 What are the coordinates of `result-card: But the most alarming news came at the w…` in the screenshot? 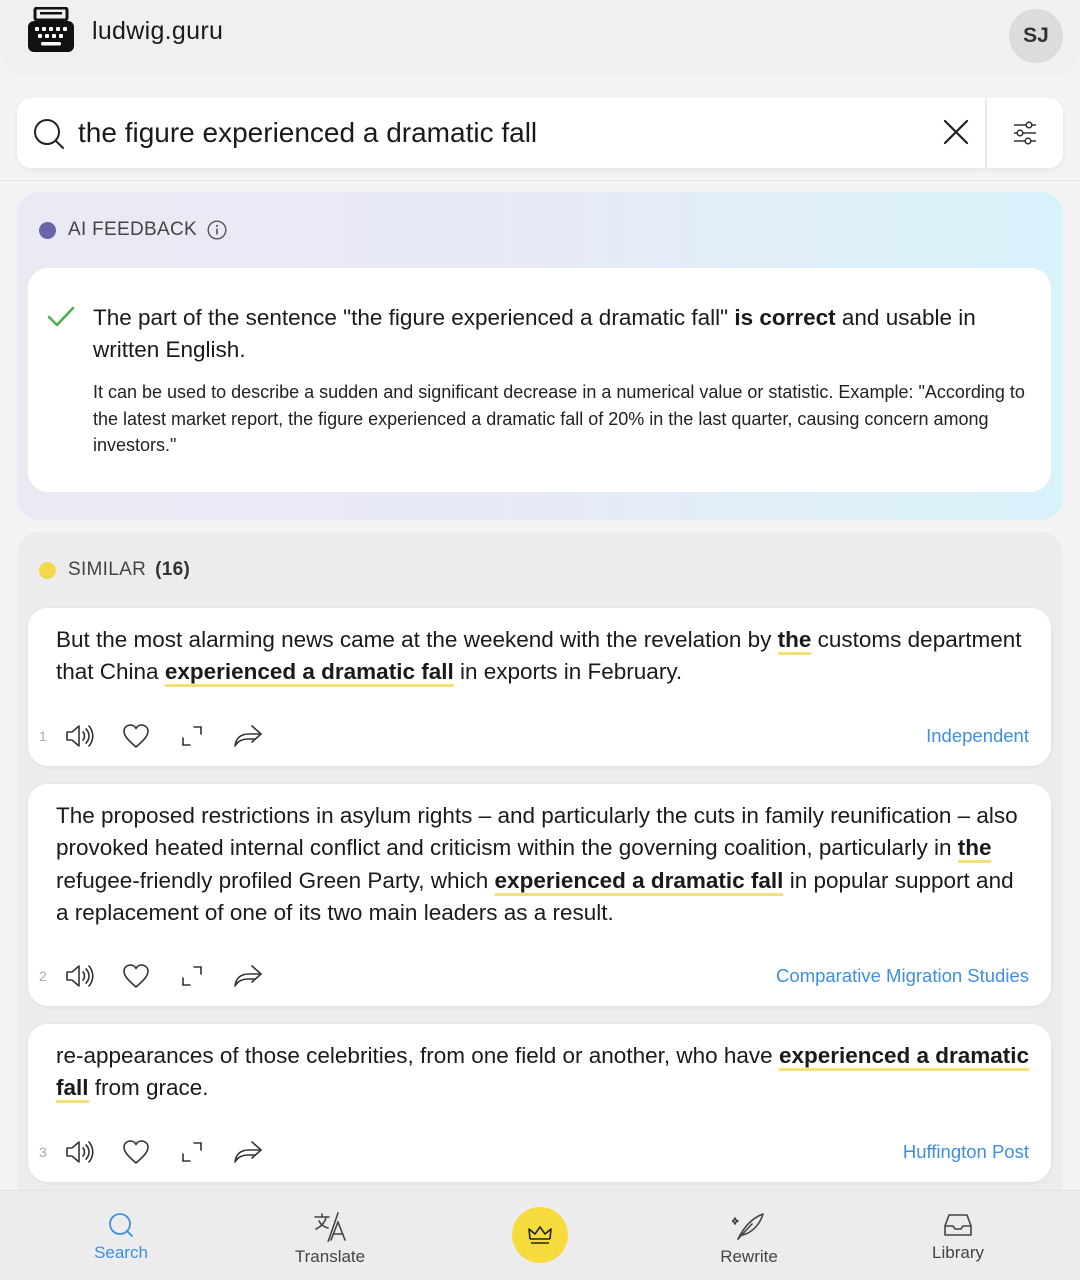 It's located at (539, 687).